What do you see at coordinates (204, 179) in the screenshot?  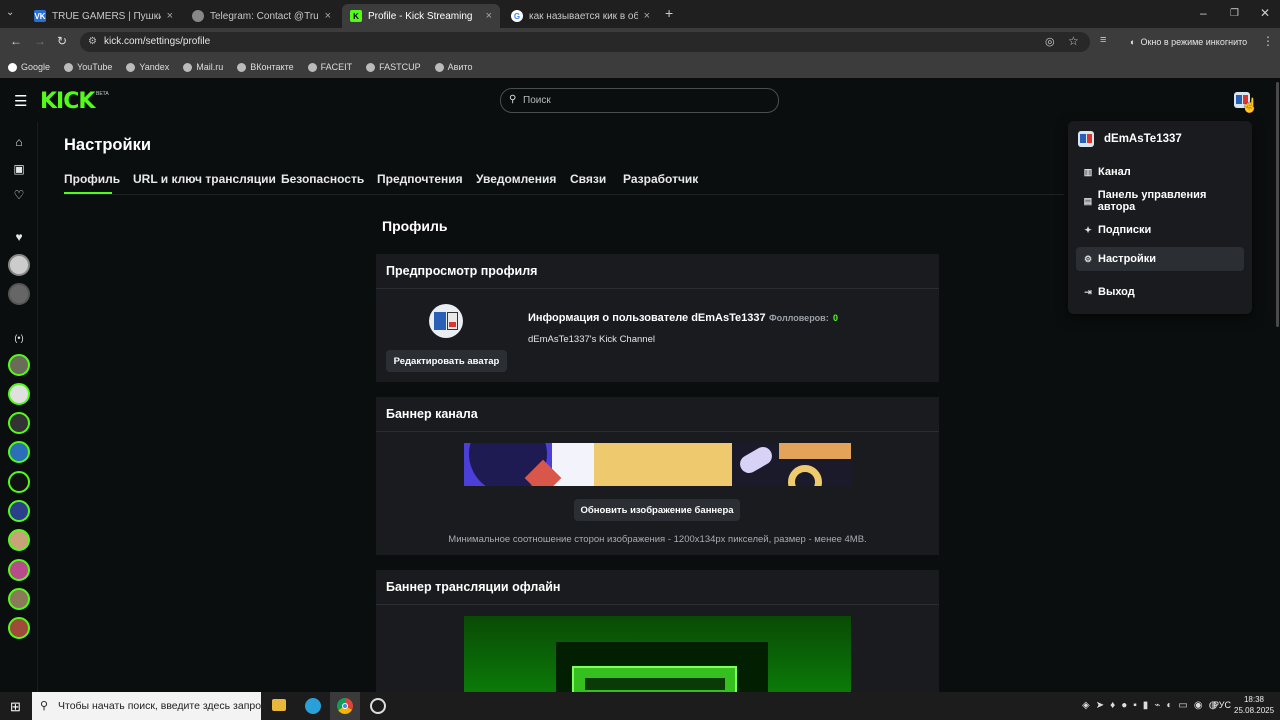 I see `tab-stream-key: URL и ключ трансляции` at bounding box center [204, 179].